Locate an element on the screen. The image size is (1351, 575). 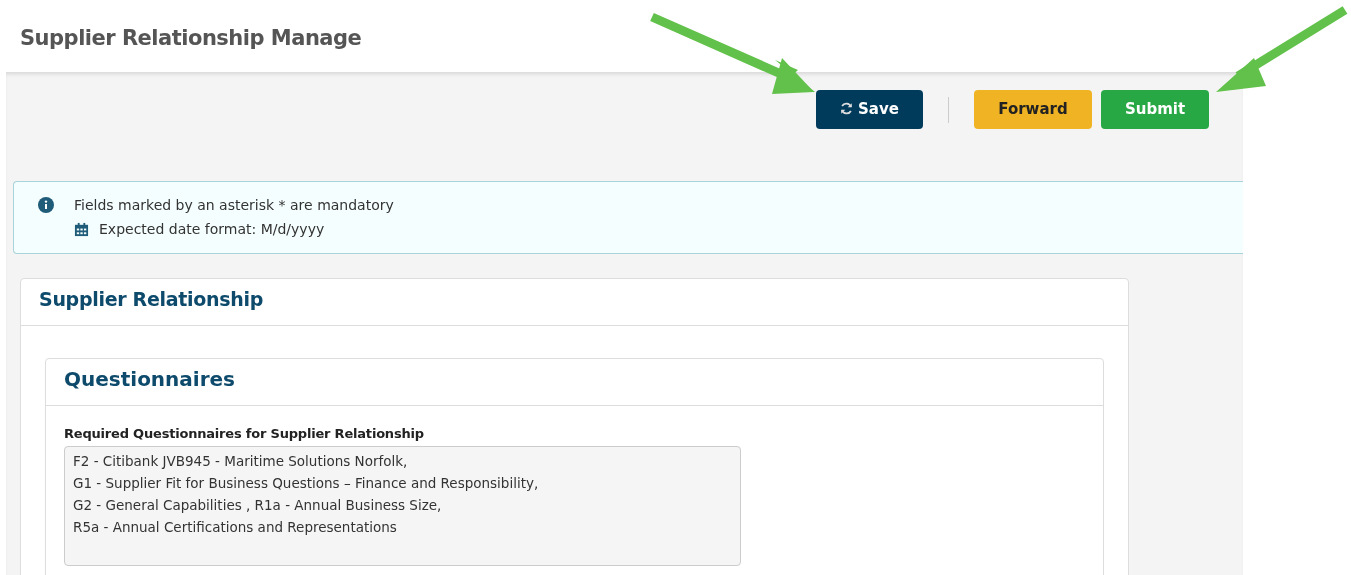
calendar-icon is located at coordinates (81, 229).